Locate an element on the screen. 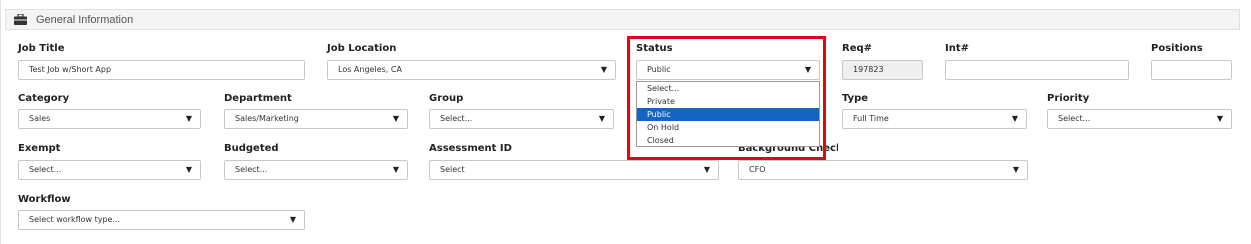  job-location-value: Los Angeles, CA is located at coordinates (370, 69).